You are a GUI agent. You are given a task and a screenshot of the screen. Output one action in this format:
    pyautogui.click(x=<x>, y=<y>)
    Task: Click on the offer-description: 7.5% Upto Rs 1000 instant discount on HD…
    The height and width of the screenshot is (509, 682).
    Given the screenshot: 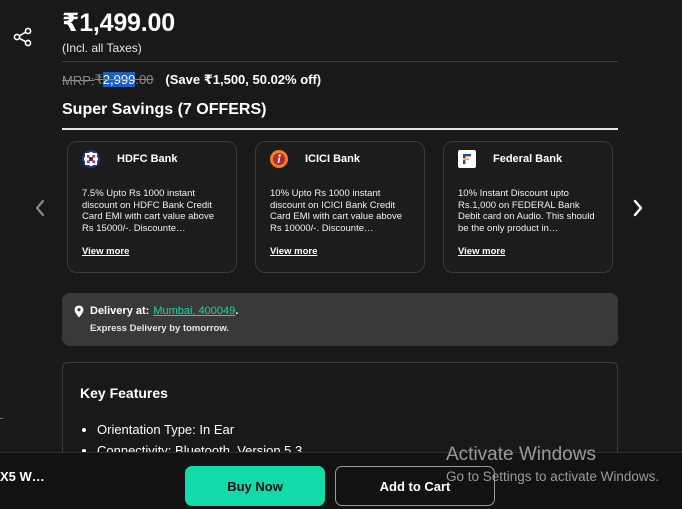 What is the action you would take?
    pyautogui.click(x=148, y=211)
    